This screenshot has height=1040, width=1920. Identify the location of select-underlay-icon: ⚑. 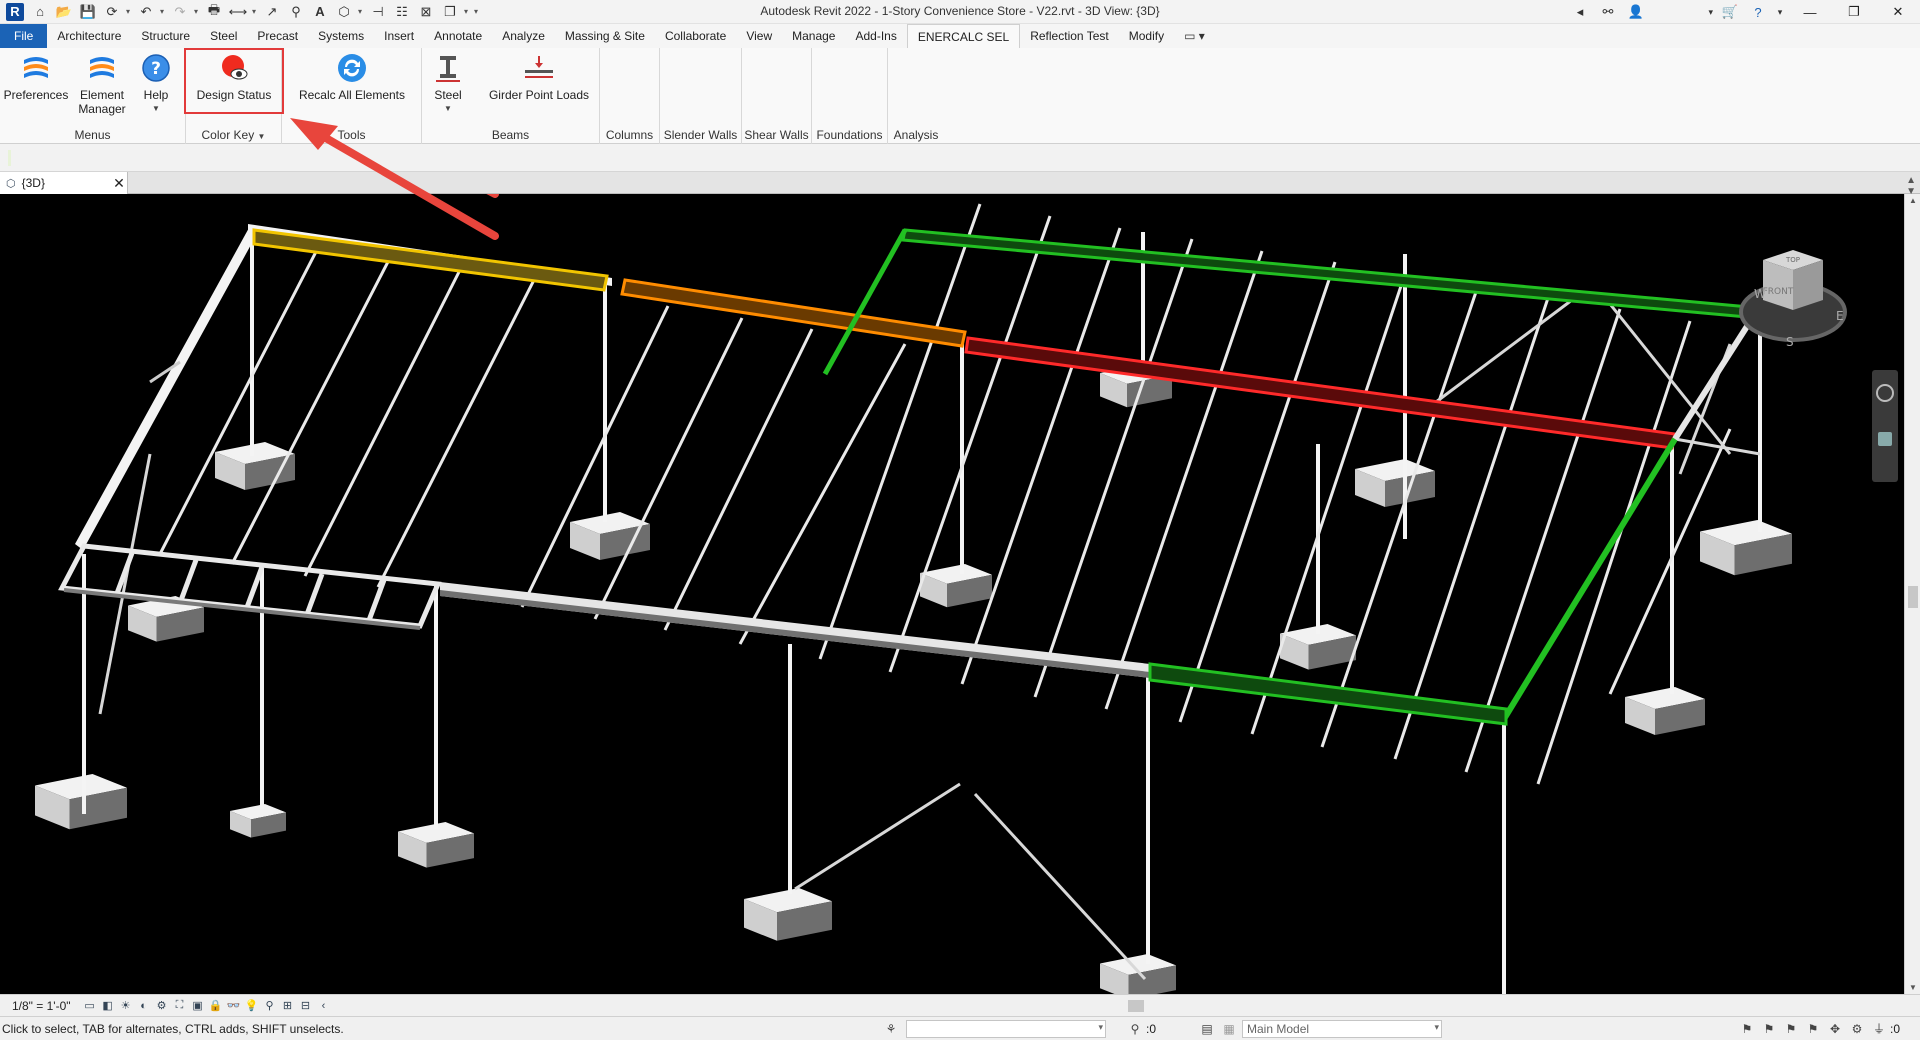
(1769, 1029).